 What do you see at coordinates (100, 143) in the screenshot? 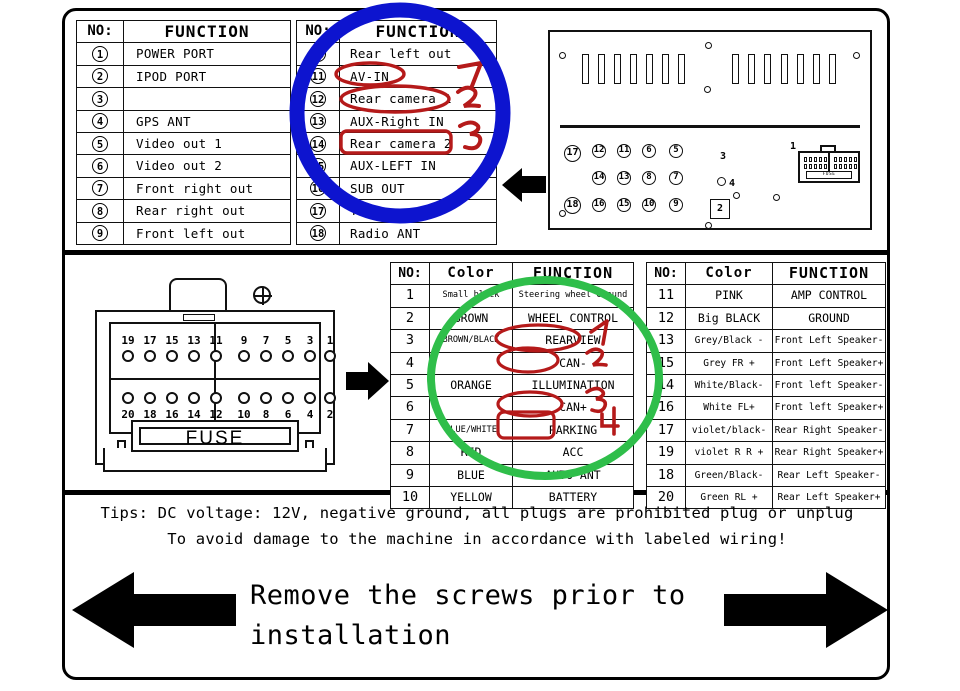
I see `row-number: 5` at bounding box center [100, 143].